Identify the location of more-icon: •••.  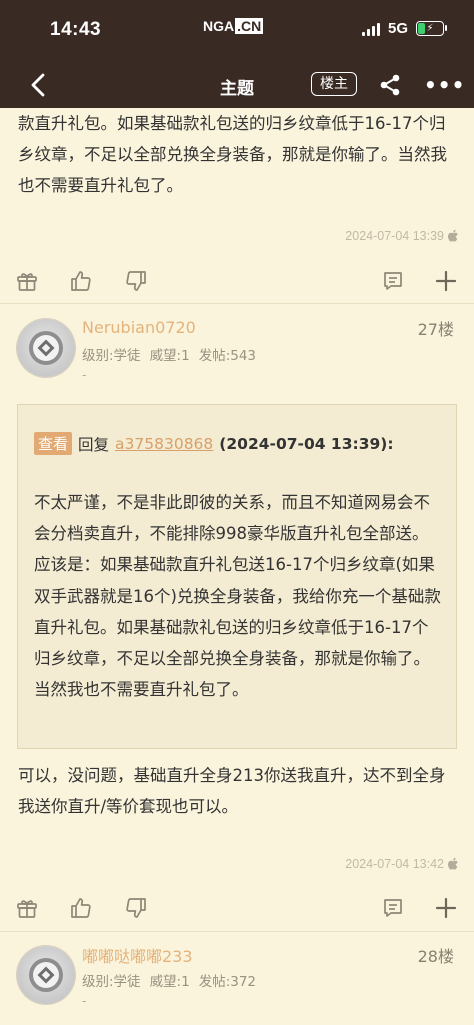
(444, 85).